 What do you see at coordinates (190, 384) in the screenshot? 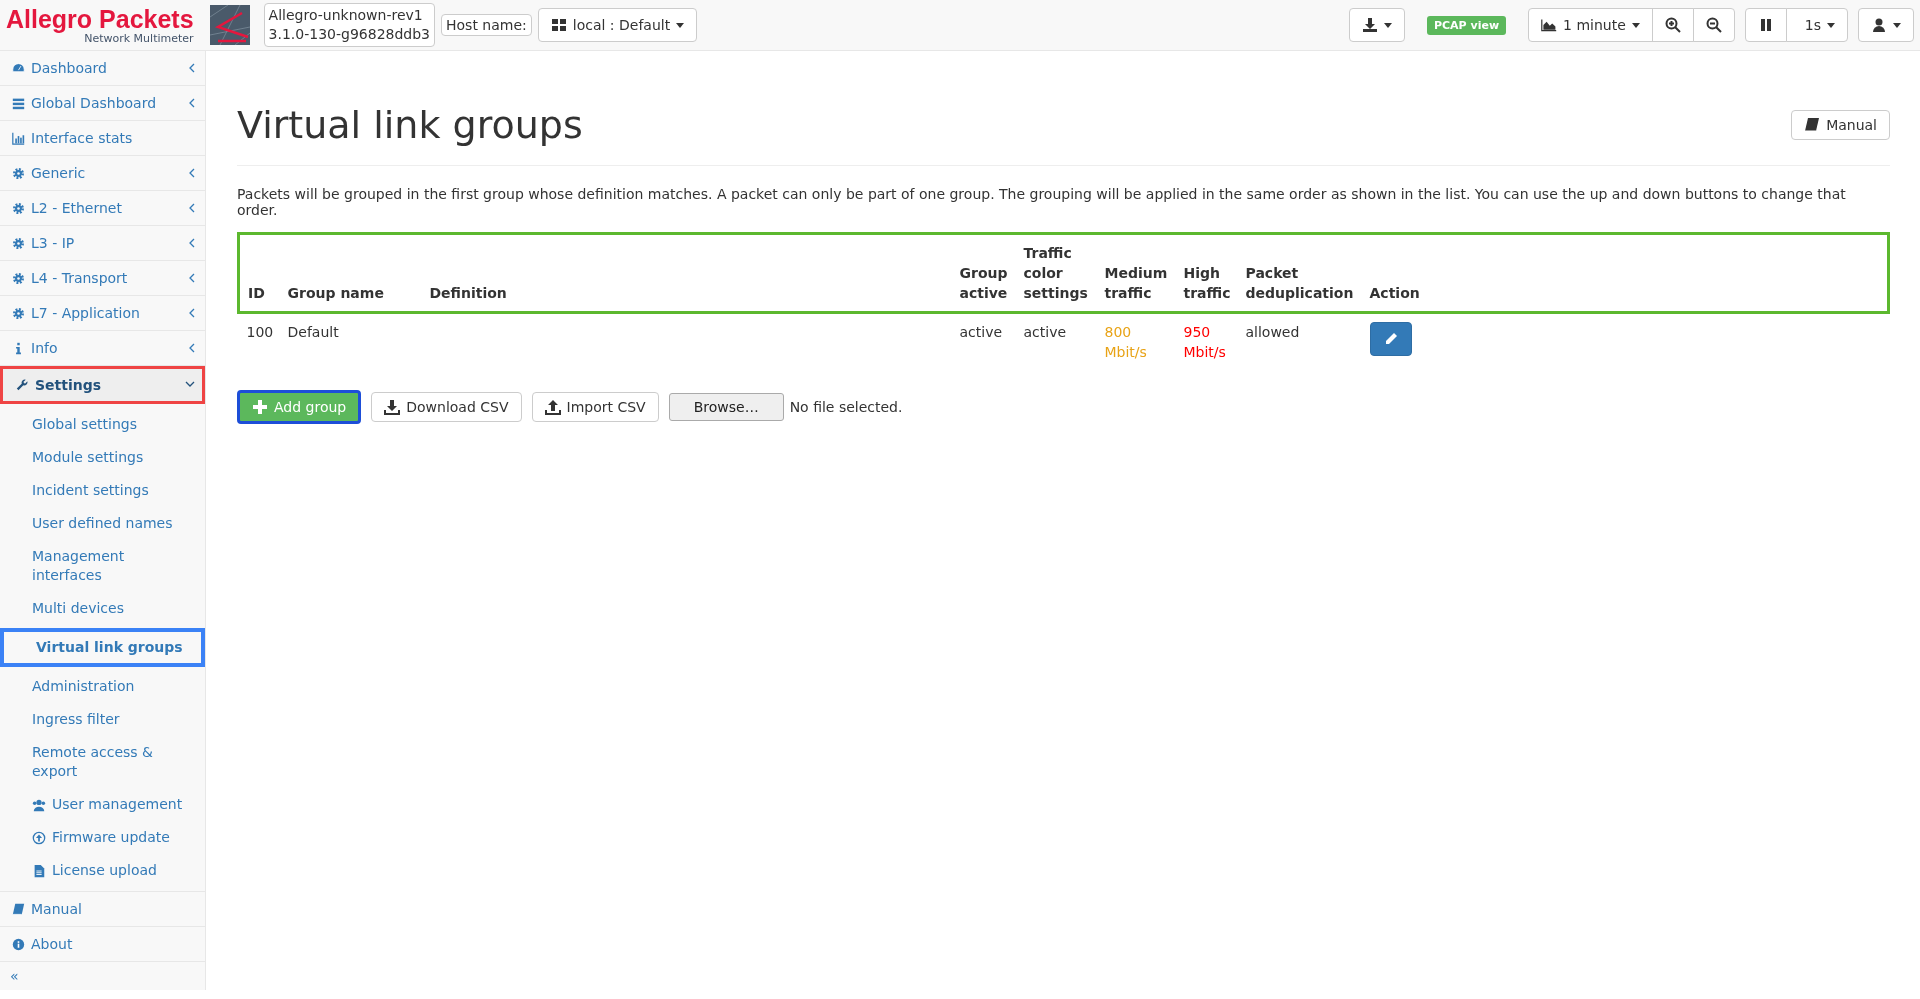
I see `chevron-down-icon` at bounding box center [190, 384].